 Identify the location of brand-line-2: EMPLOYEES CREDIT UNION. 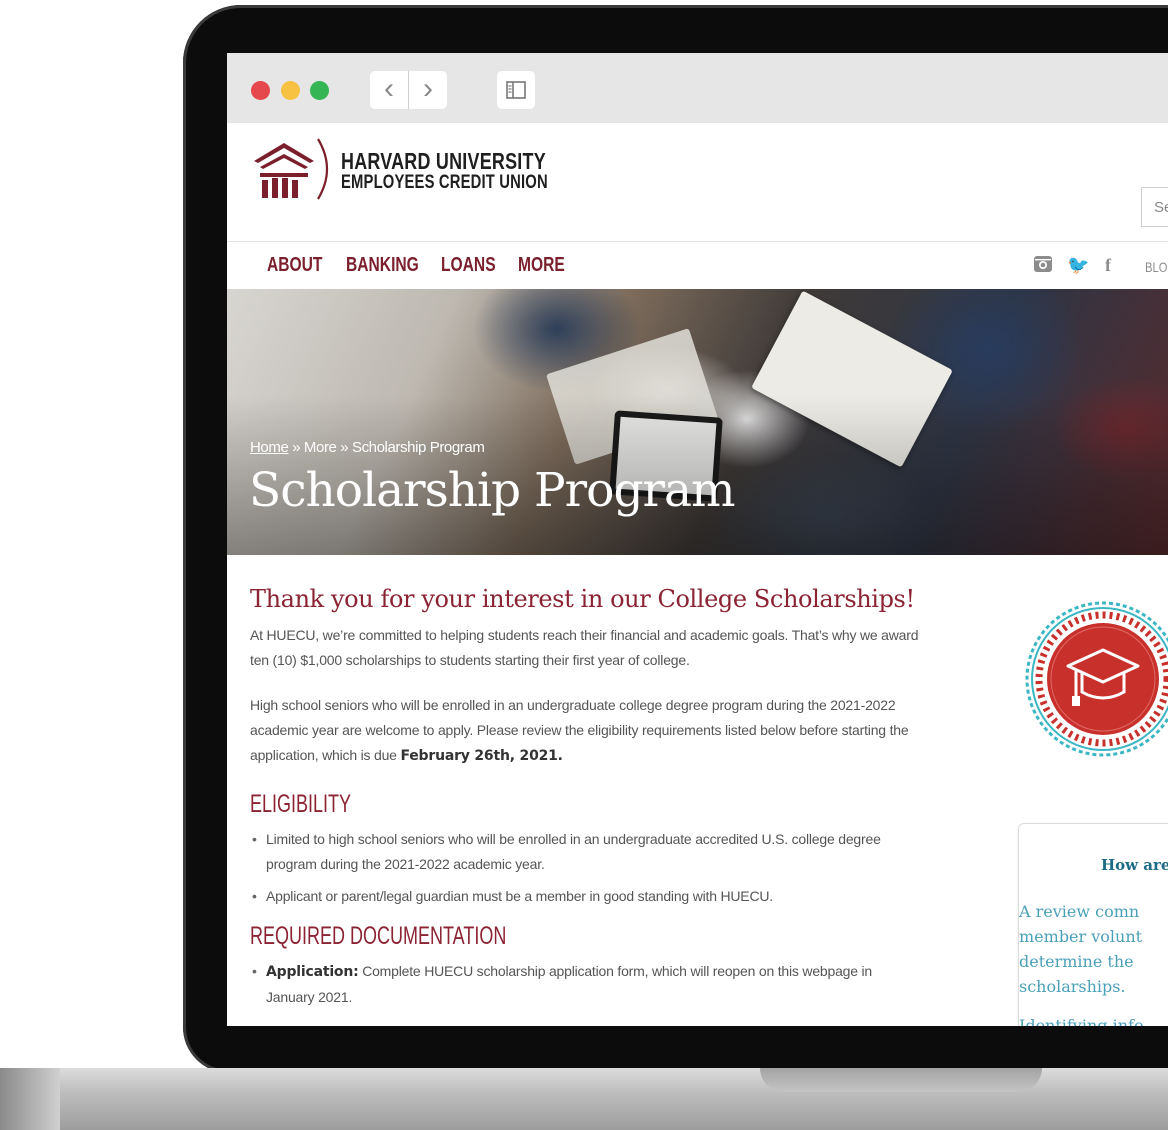
(444, 182).